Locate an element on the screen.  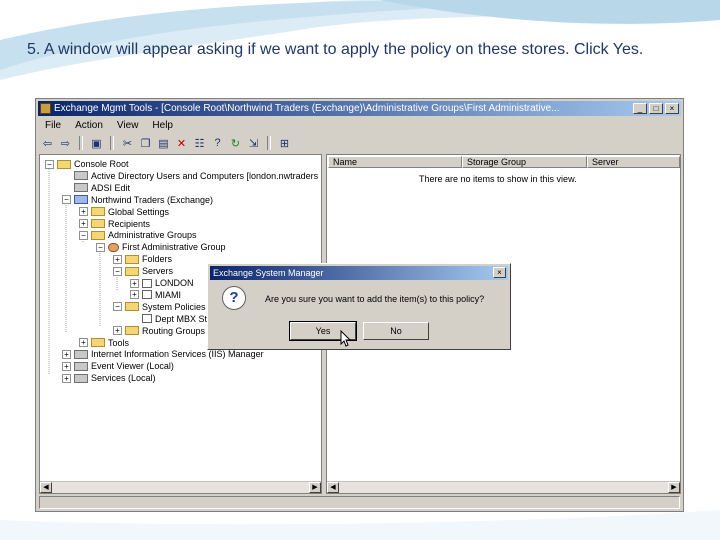
properties-icon: ☷ is located at coordinates (199, 143).